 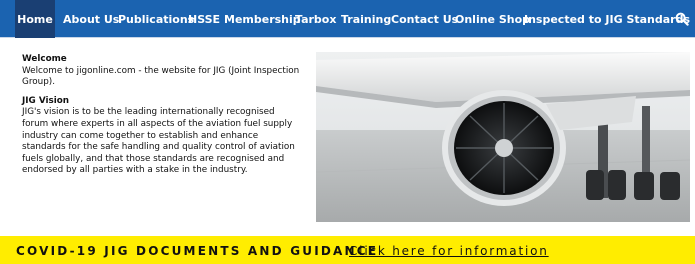 I want to click on nav-membership: Membership, so click(x=262, y=19).